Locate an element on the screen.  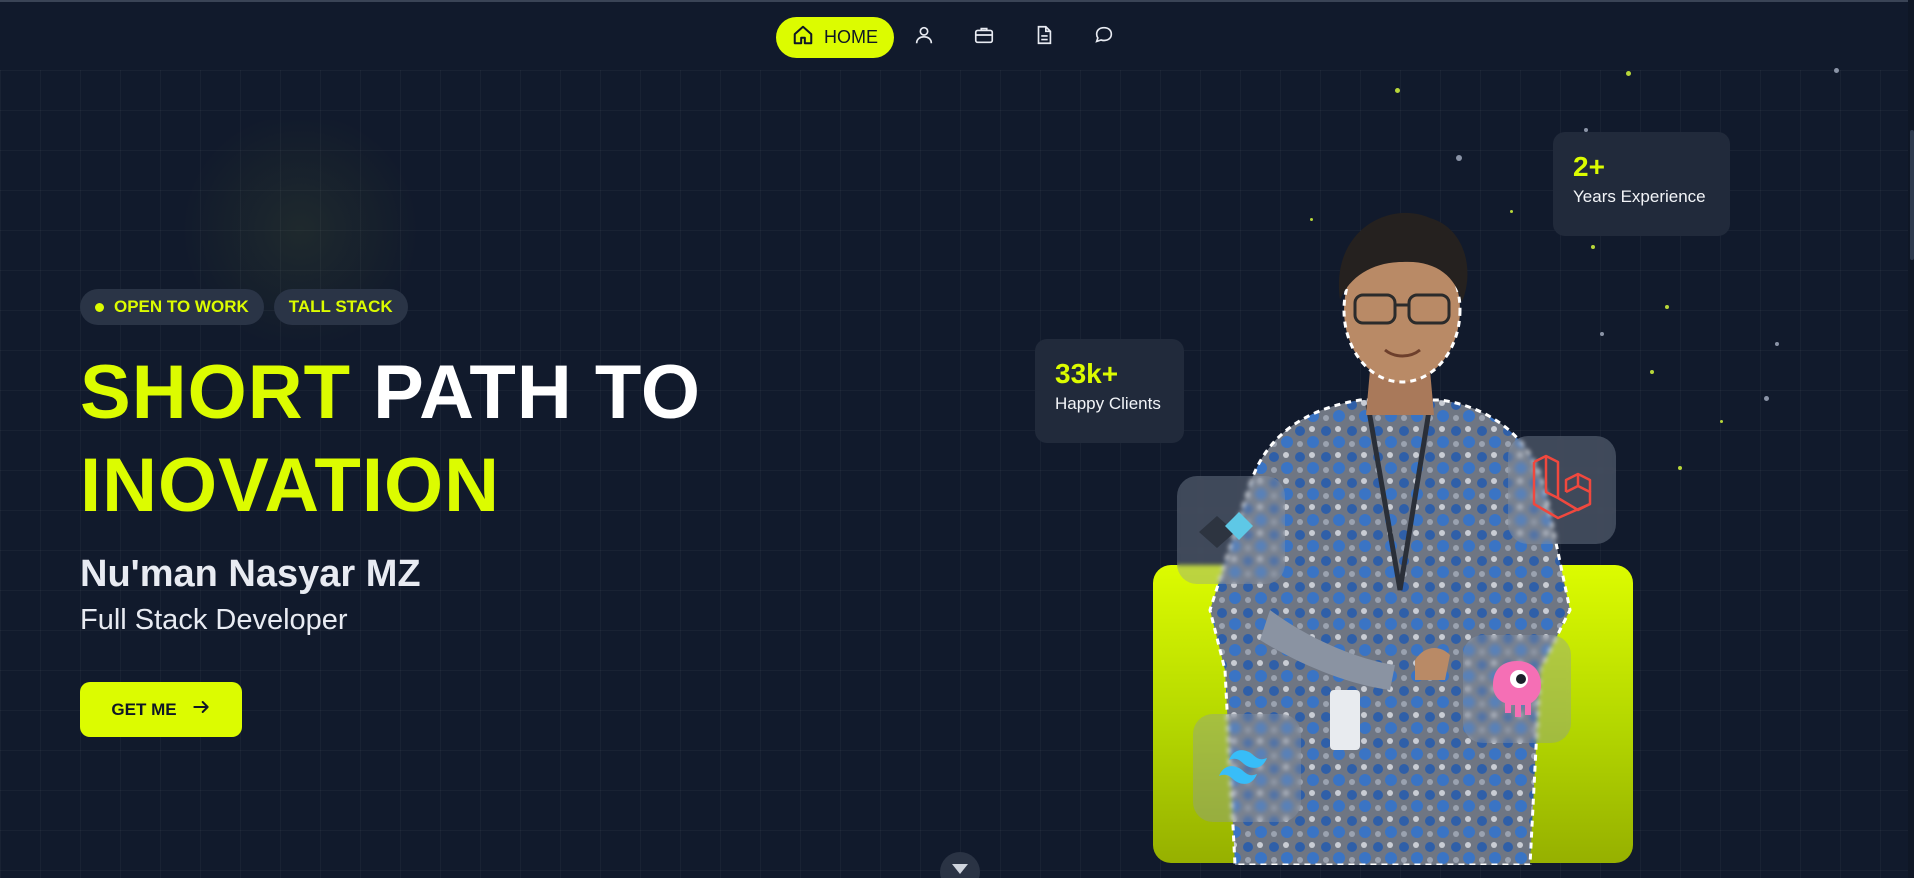
tailwind-tile is located at coordinates (1247, 768).